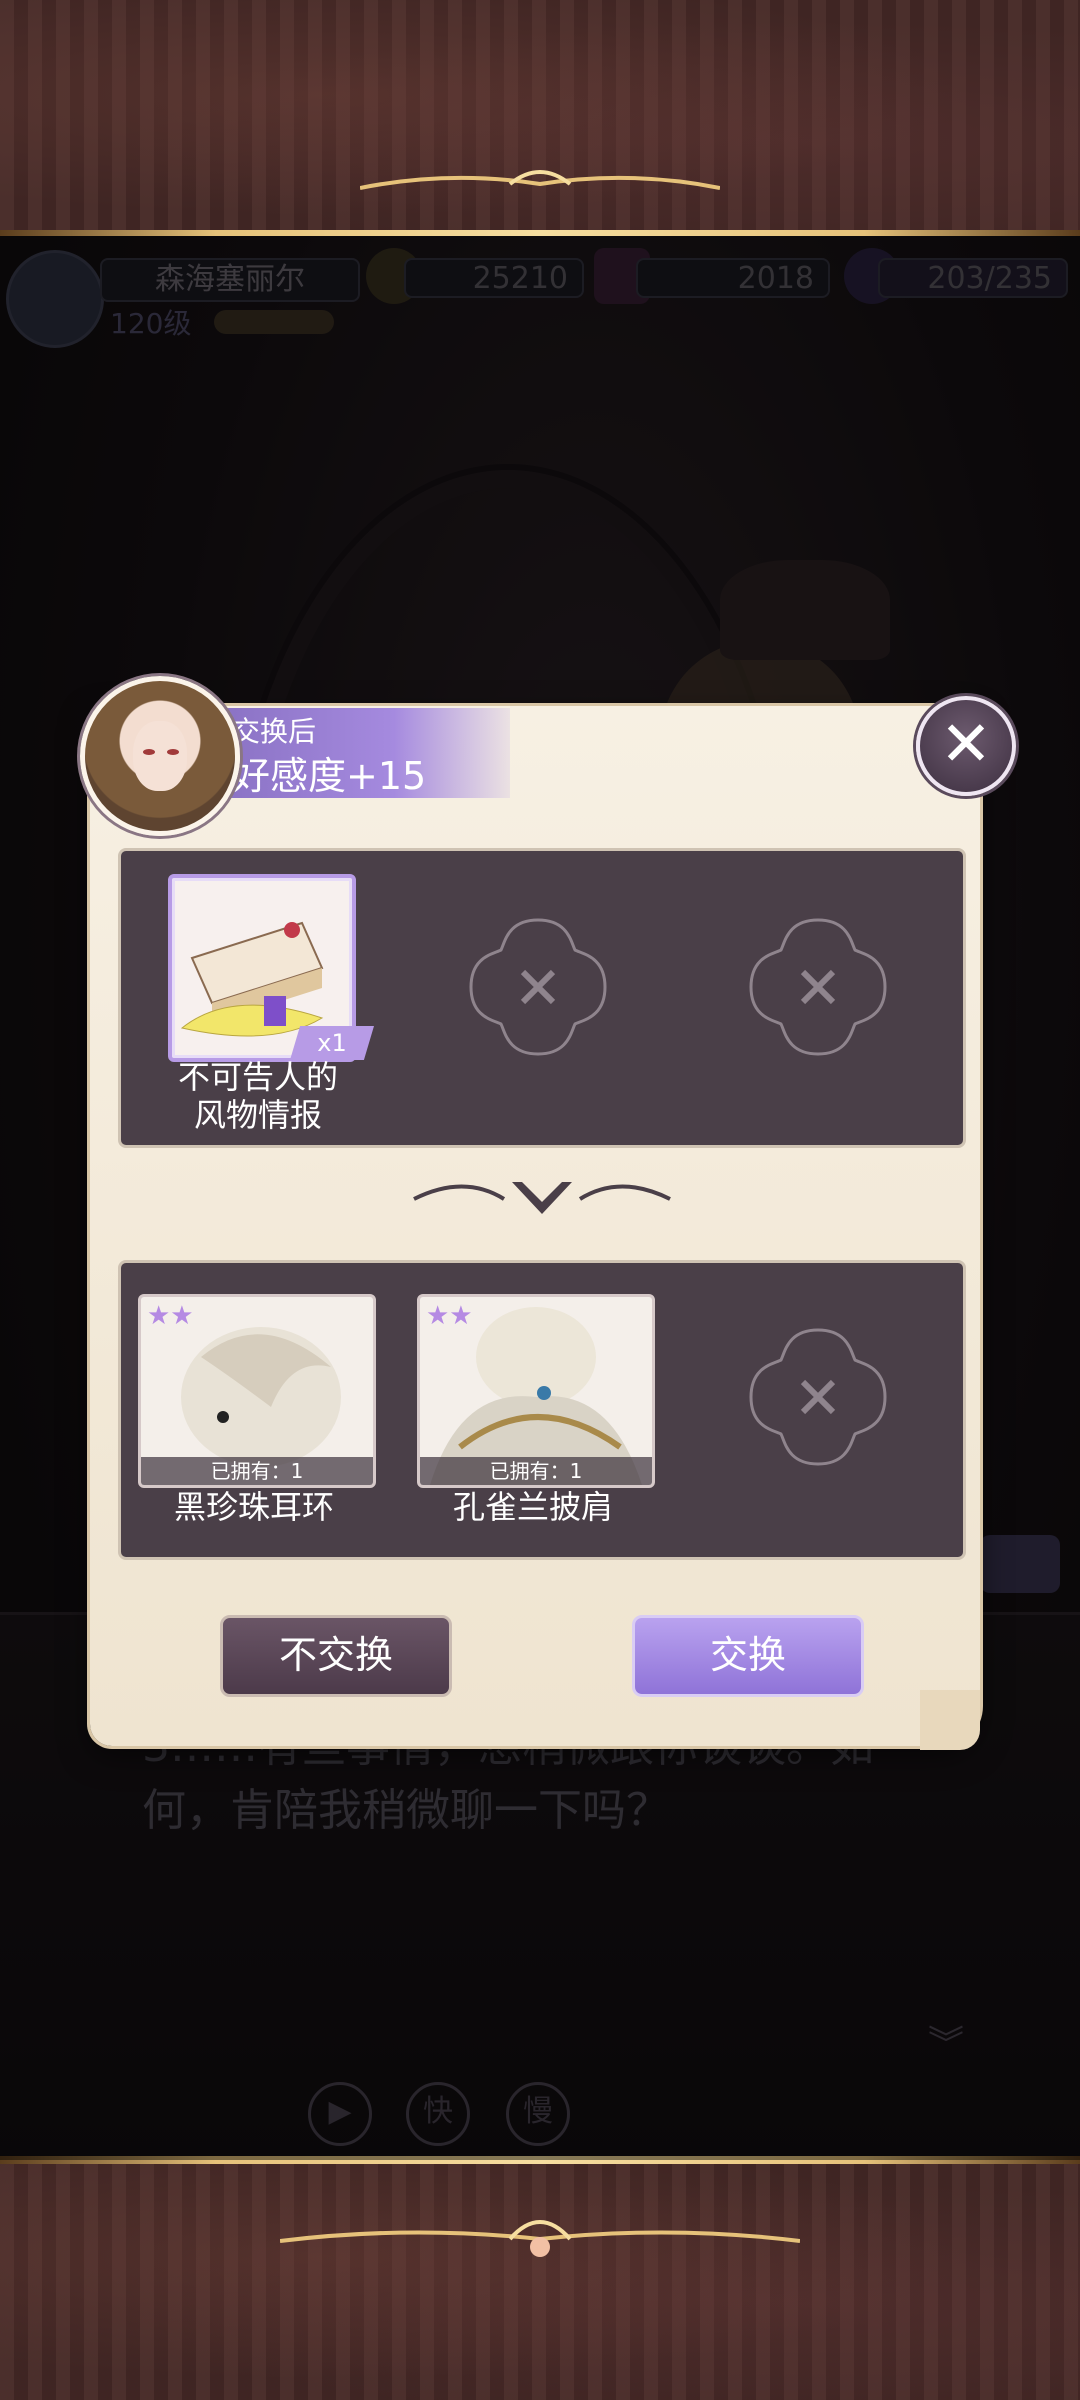 Image resolution: width=1080 pixels, height=2400 pixels. I want to click on gift-item-name: 不可告人的 风物情报, so click(257, 1096).